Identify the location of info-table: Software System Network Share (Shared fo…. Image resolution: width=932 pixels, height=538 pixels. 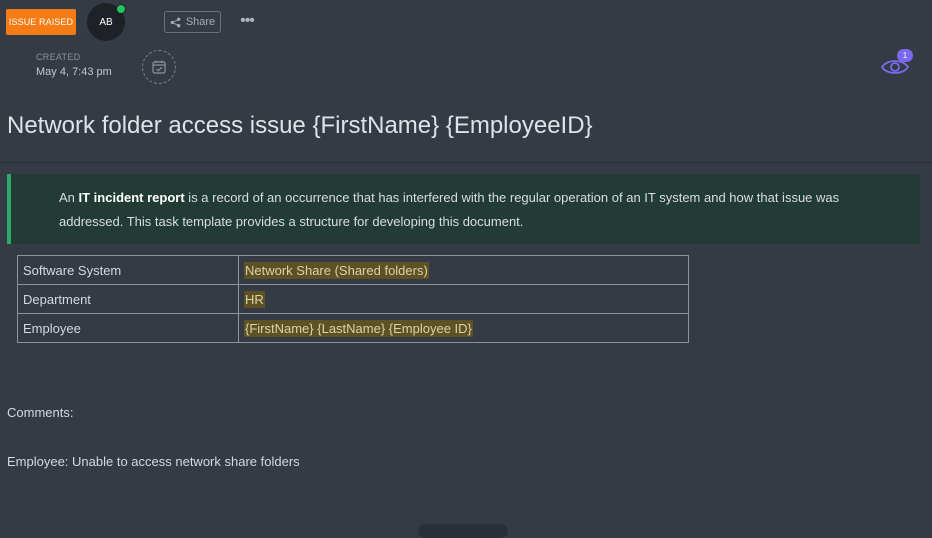
(353, 299).